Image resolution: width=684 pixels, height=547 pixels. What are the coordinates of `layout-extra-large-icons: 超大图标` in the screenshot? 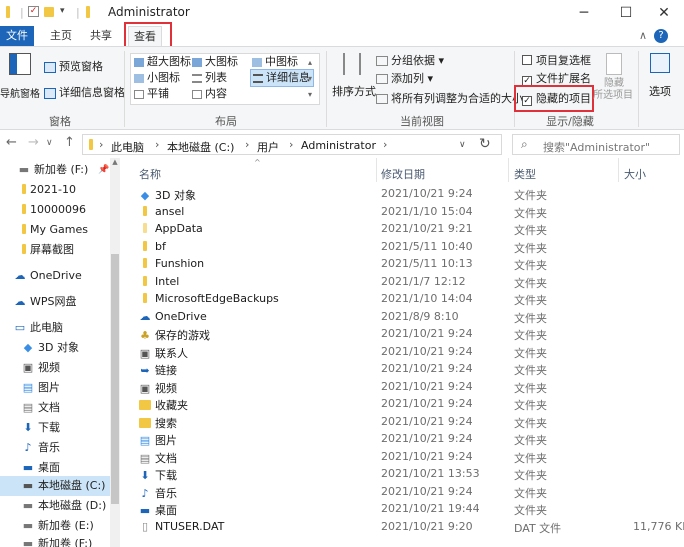 It's located at (162, 62).